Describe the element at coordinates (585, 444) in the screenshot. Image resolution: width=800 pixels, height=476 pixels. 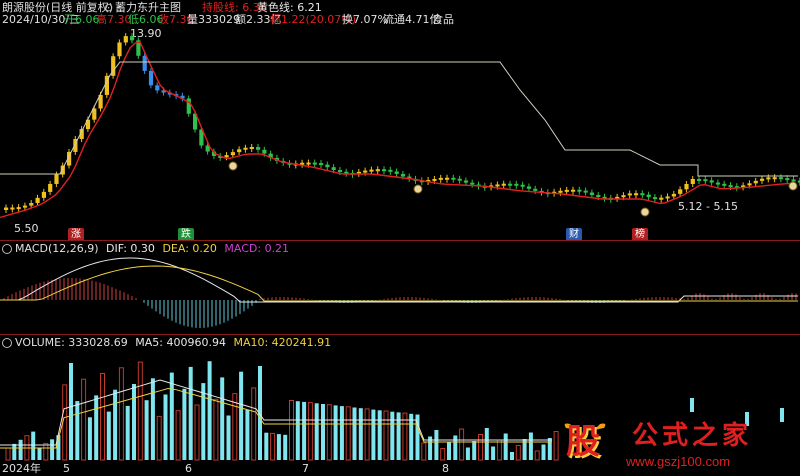
I see `watermark-logo-icon: 股` at that location.